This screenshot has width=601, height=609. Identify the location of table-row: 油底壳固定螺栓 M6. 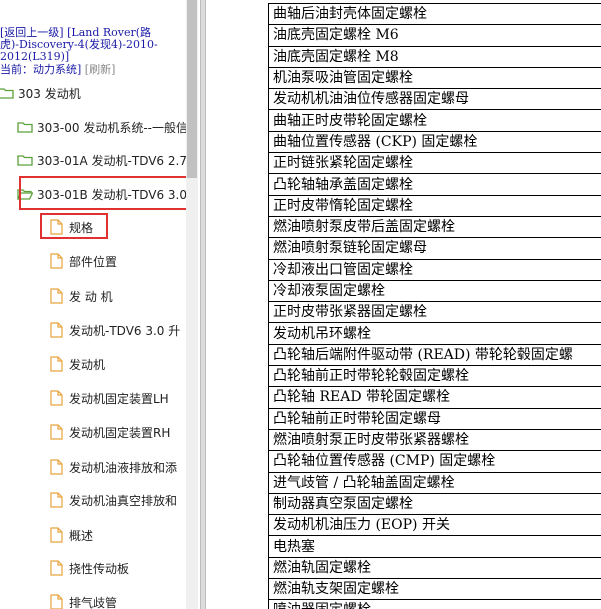
(434, 35).